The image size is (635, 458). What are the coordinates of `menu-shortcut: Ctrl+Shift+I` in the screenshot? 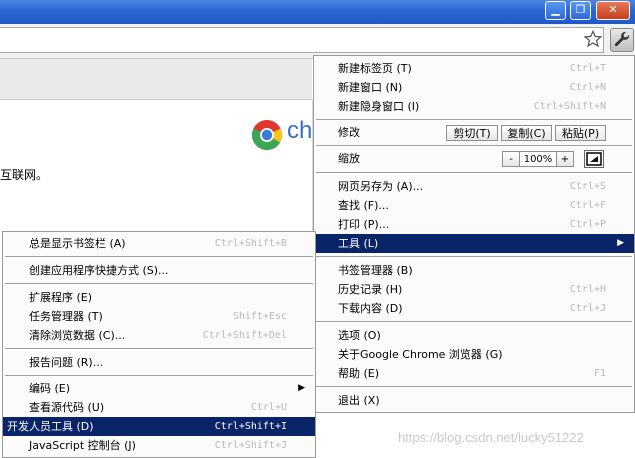 It's located at (250, 426).